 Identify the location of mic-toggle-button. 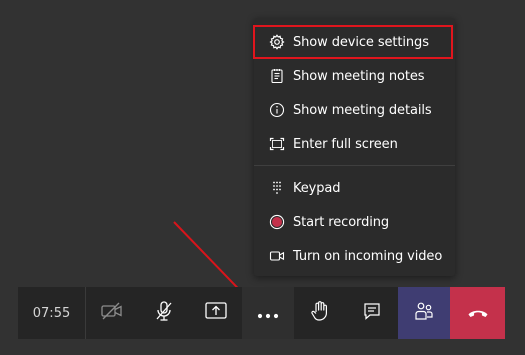
(164, 313).